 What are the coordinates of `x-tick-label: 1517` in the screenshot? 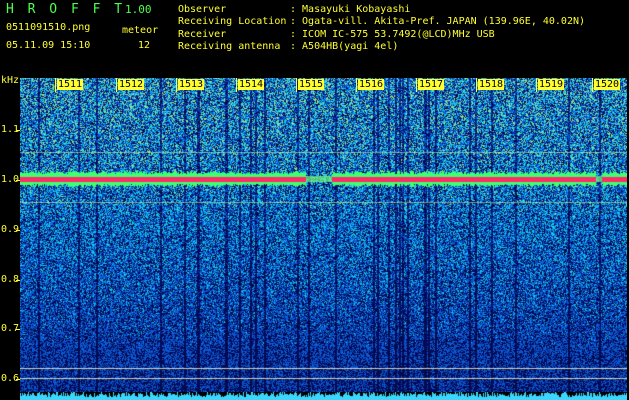 It's located at (431, 84).